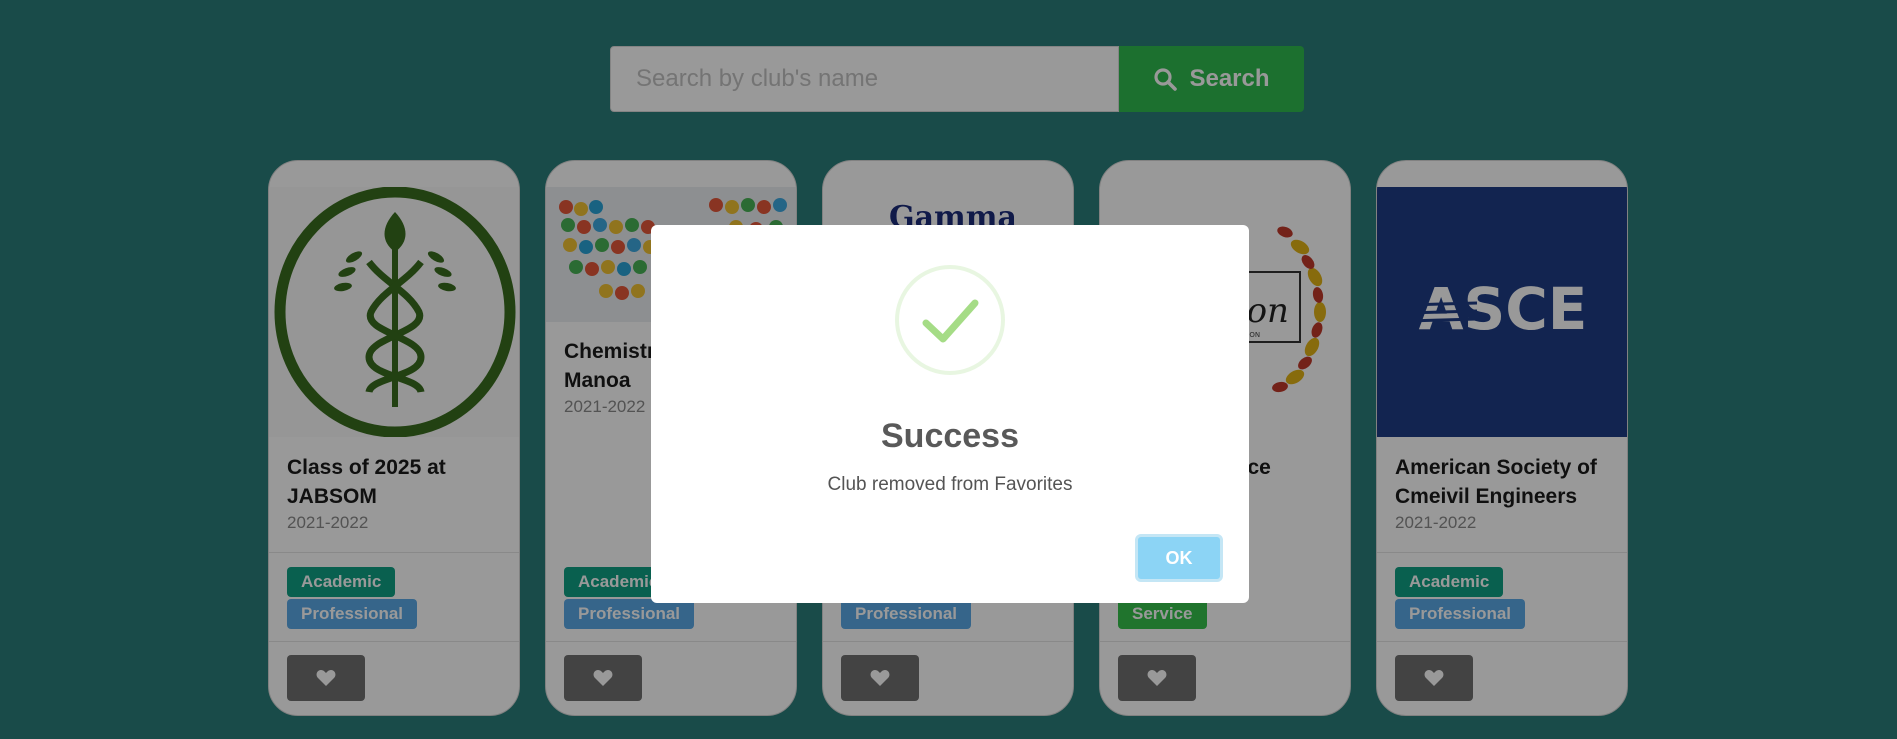 The height and width of the screenshot is (739, 1897). I want to click on checkmark-icon, so click(950, 321).